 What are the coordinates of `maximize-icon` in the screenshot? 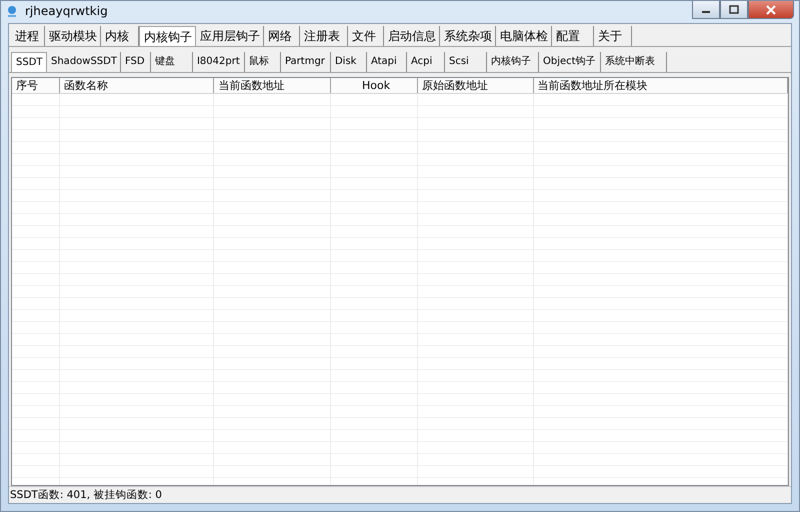 It's located at (734, 9).